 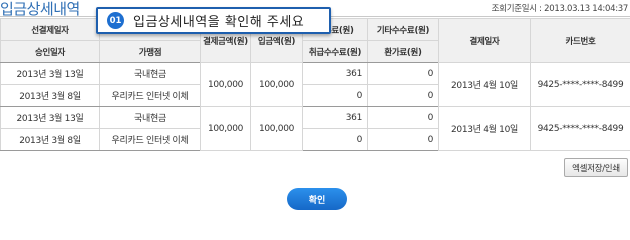 I want to click on col-header-other-fee: 기타수수료(원), so click(x=403, y=29).